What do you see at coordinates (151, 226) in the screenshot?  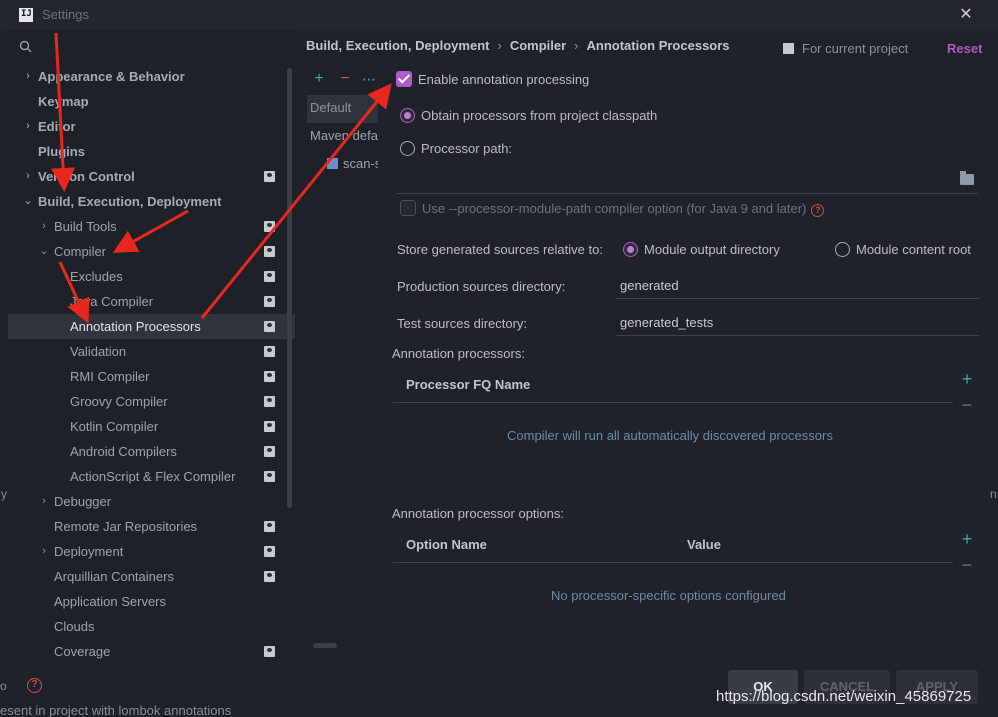 I see `sidebar-item: › Build Tools` at bounding box center [151, 226].